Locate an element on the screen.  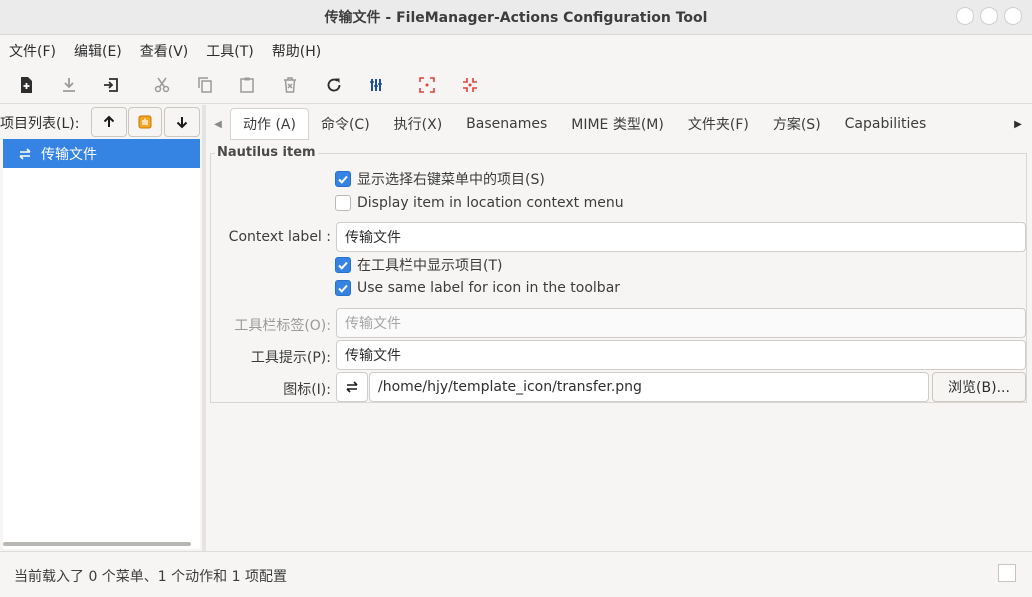
tab-scroll-left-icon: ◀ is located at coordinates (218, 124).